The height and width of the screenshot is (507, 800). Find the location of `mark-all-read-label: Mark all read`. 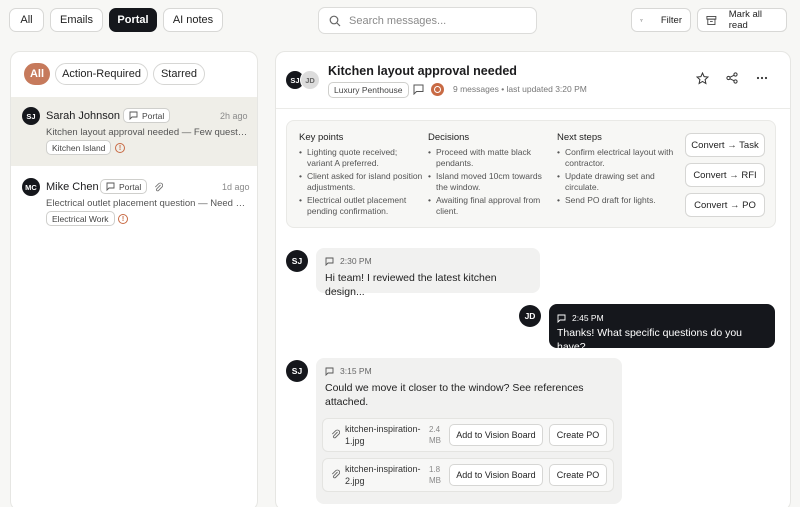

mark-all-read-label: Mark all read is located at coordinates (745, 20).